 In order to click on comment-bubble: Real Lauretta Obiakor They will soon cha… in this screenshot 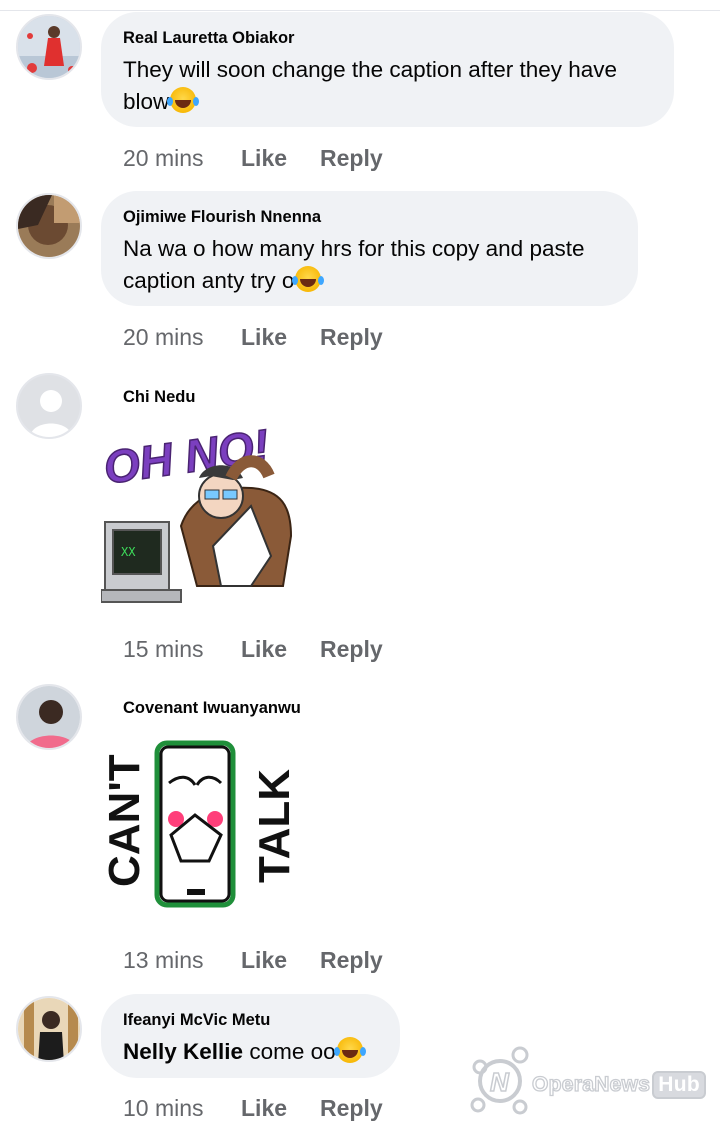, I will do `click(387, 69)`.